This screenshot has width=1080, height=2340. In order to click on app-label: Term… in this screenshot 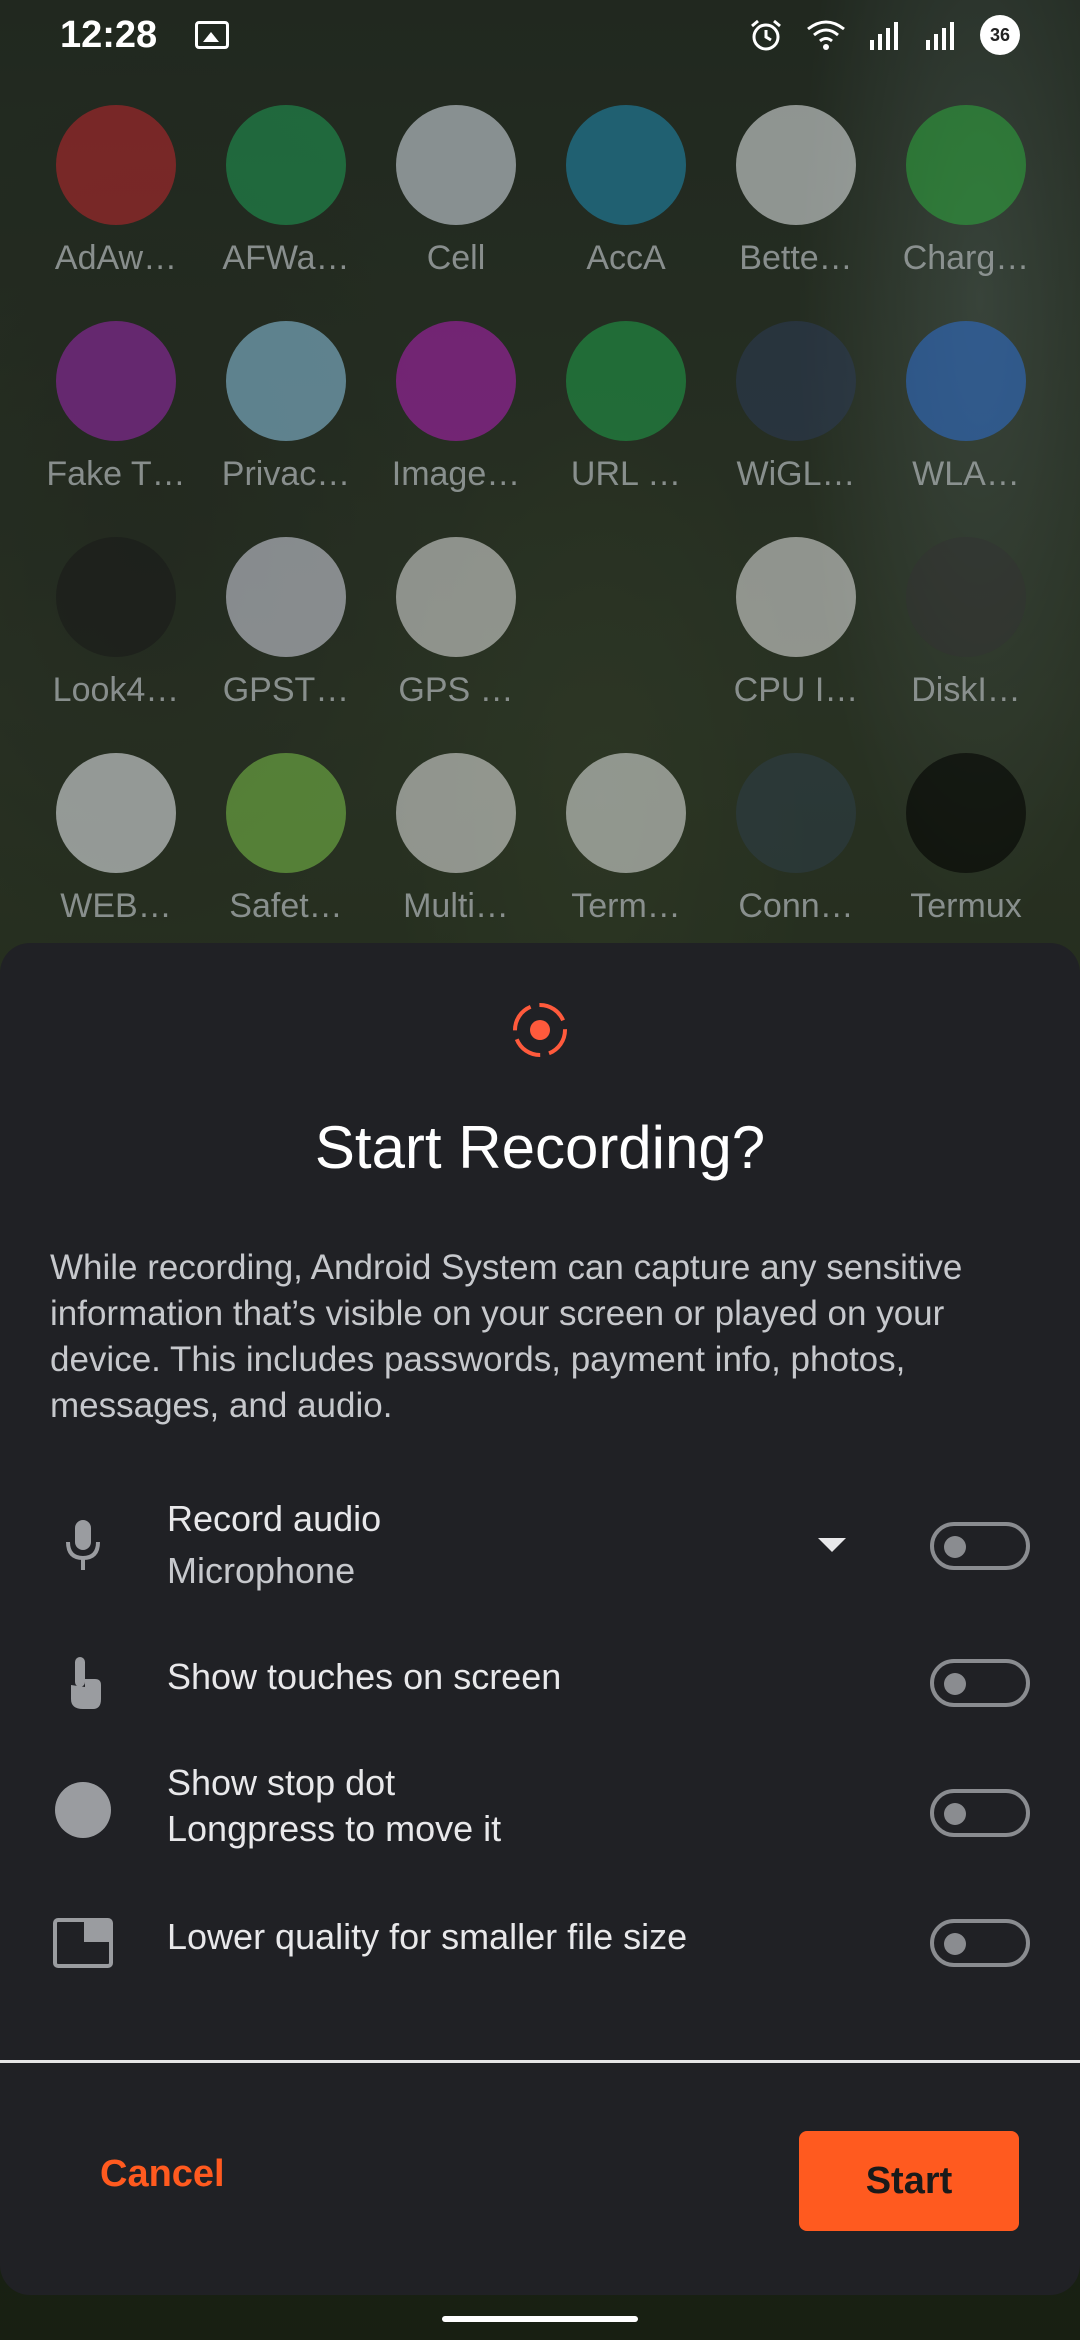, I will do `click(626, 906)`.